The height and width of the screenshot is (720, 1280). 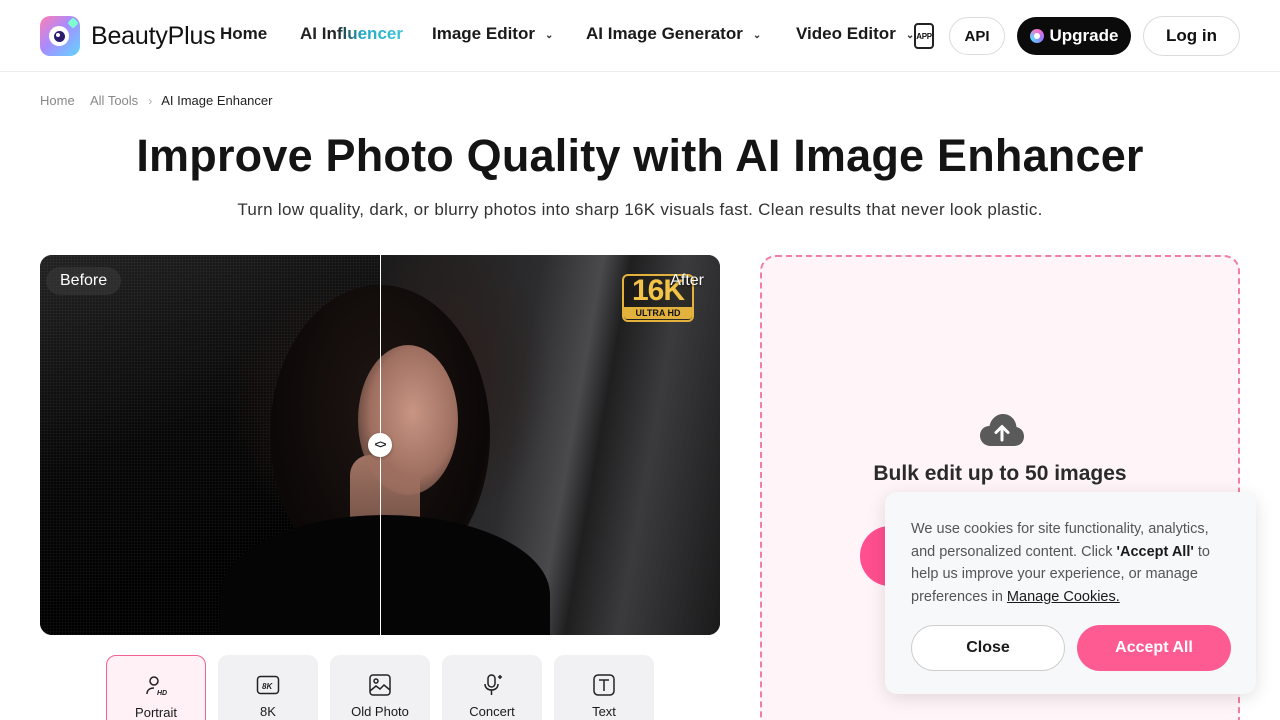 I want to click on tab-text-label: Text, so click(x=604, y=711).